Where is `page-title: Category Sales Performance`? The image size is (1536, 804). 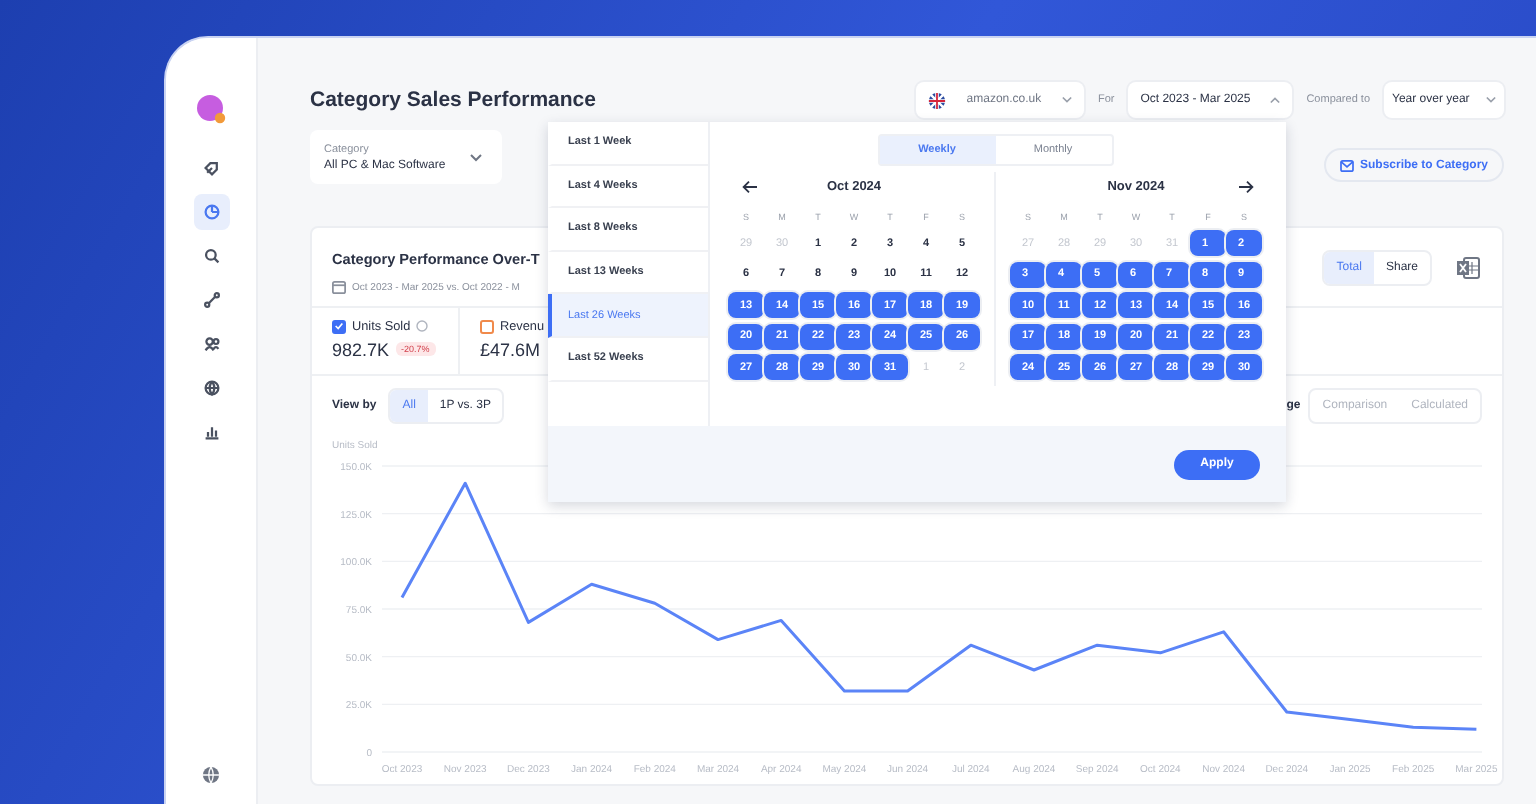
page-title: Category Sales Performance is located at coordinates (453, 100).